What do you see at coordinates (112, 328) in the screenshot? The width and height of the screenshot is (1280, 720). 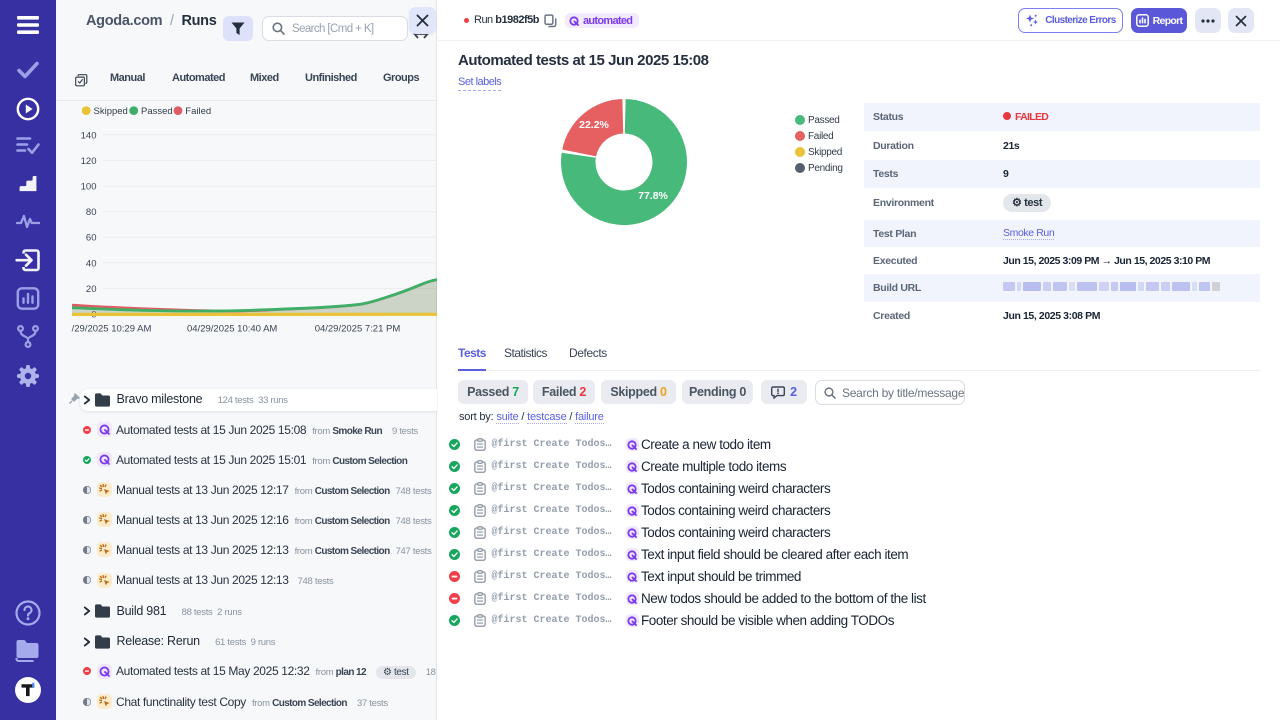 I see `svg-text: /29/2025 10:29 AM` at bounding box center [112, 328].